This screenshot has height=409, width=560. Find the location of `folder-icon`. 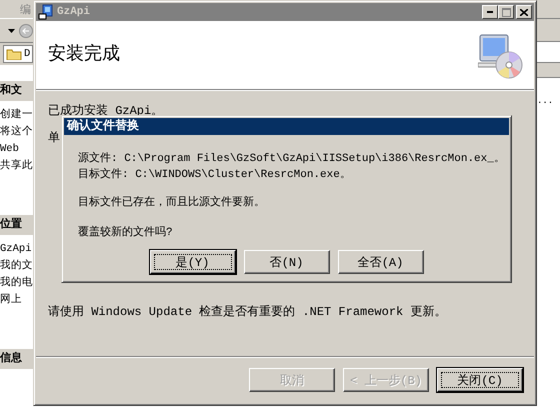

folder-icon is located at coordinates (14, 54).